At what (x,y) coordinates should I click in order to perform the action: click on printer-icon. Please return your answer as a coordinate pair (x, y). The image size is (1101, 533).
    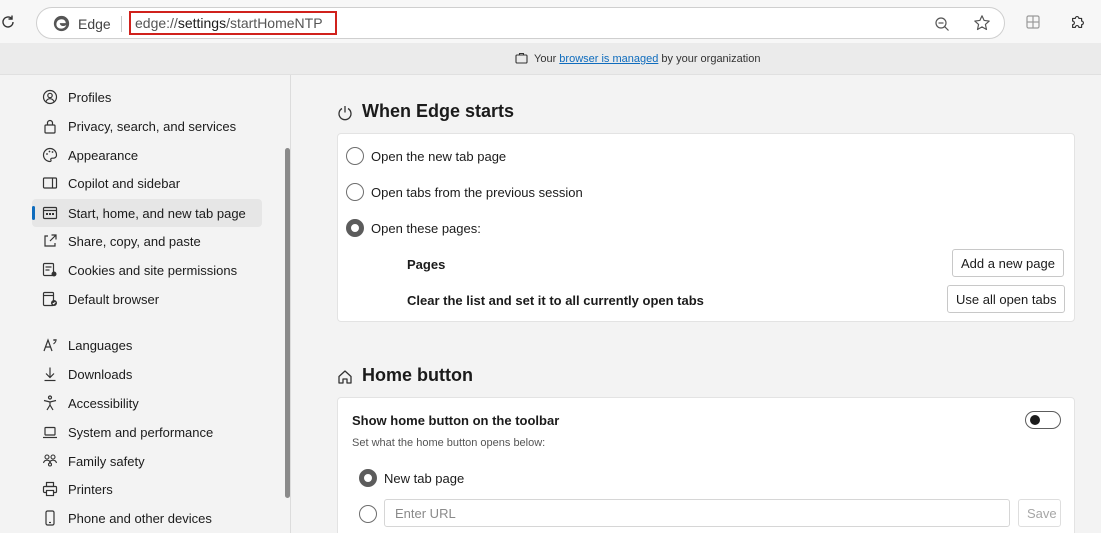
    Looking at the image, I should click on (50, 489).